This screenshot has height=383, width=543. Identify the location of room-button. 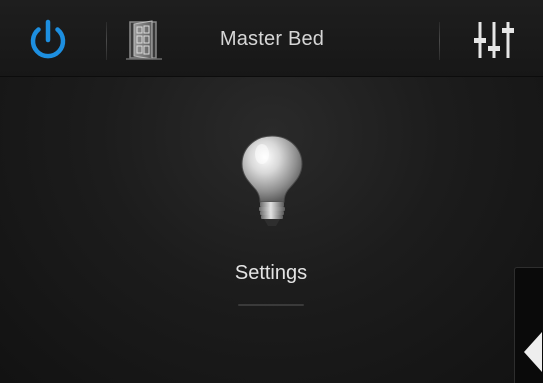
(146, 40).